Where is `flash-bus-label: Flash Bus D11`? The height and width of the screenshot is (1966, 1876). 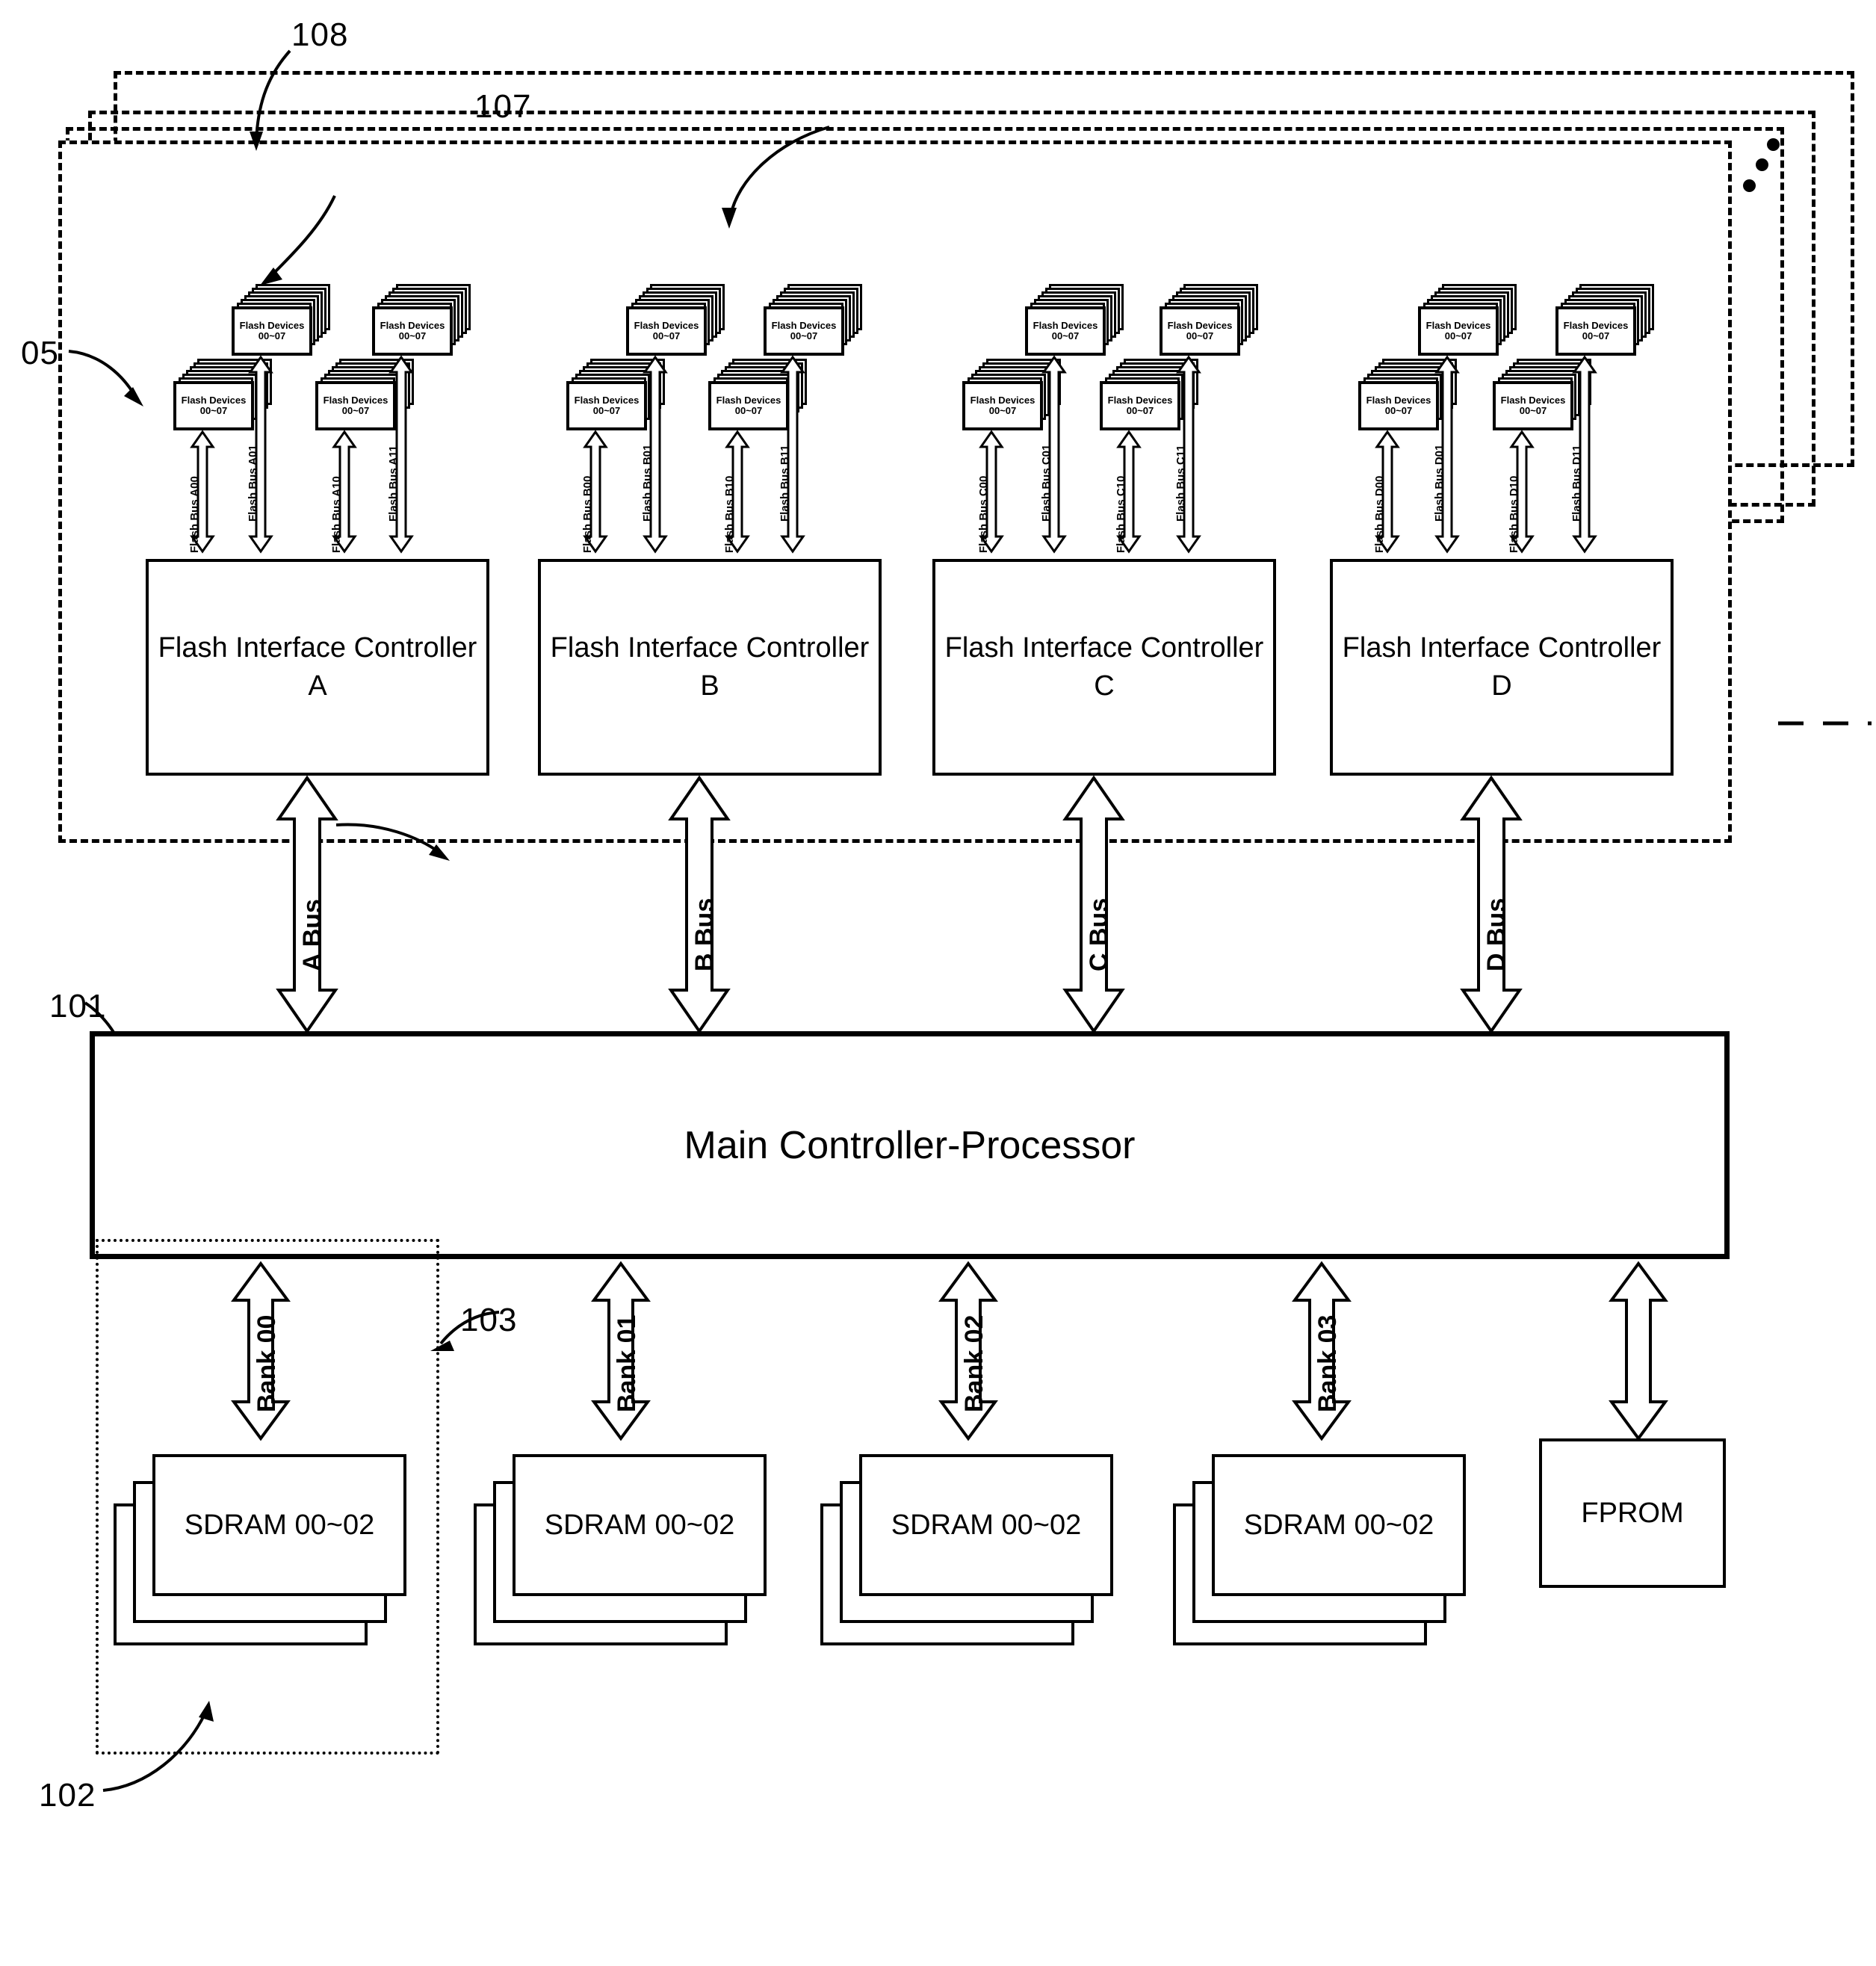 flash-bus-label: Flash Bus D11 is located at coordinates (1576, 483).